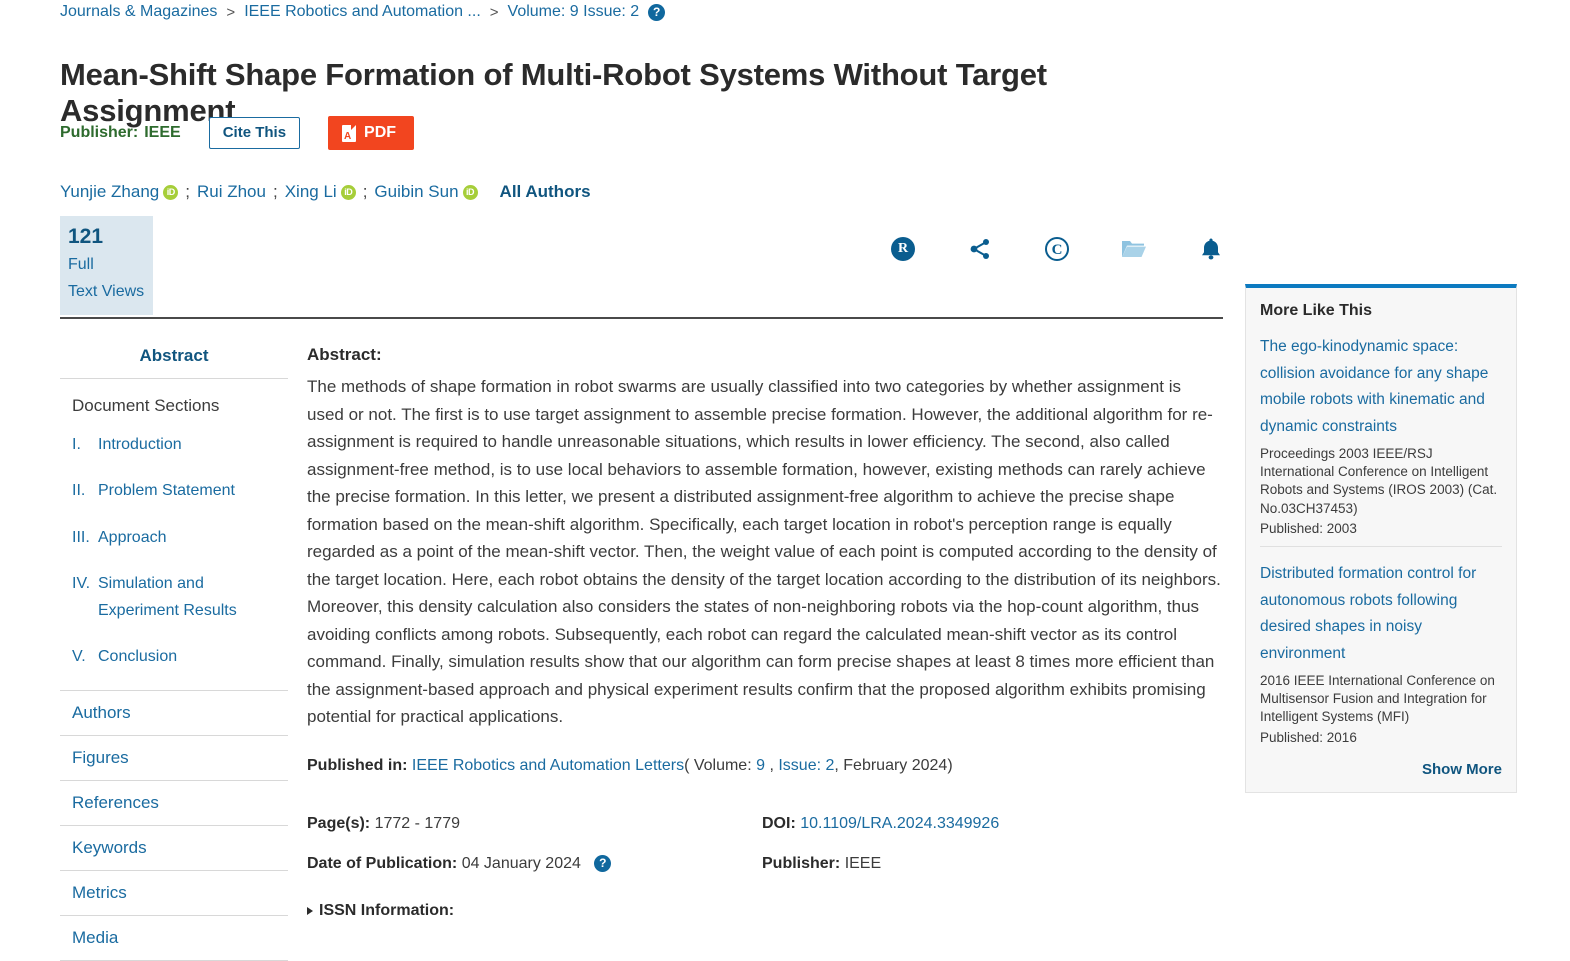  What do you see at coordinates (772, 765) in the screenshot?
I see `volume-comma: ,` at bounding box center [772, 765].